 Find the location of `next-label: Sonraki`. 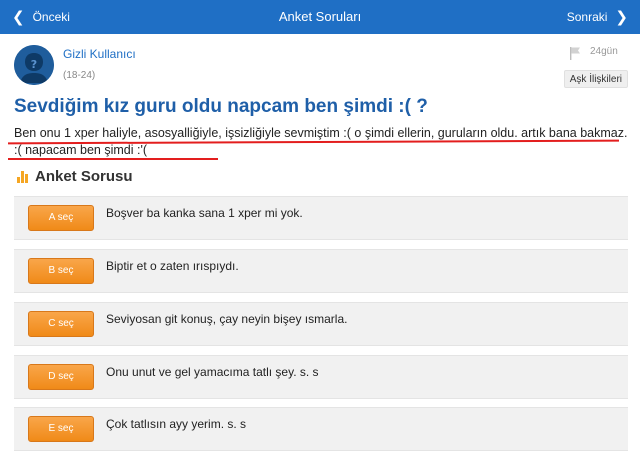

next-label: Sonraki is located at coordinates (587, 17).